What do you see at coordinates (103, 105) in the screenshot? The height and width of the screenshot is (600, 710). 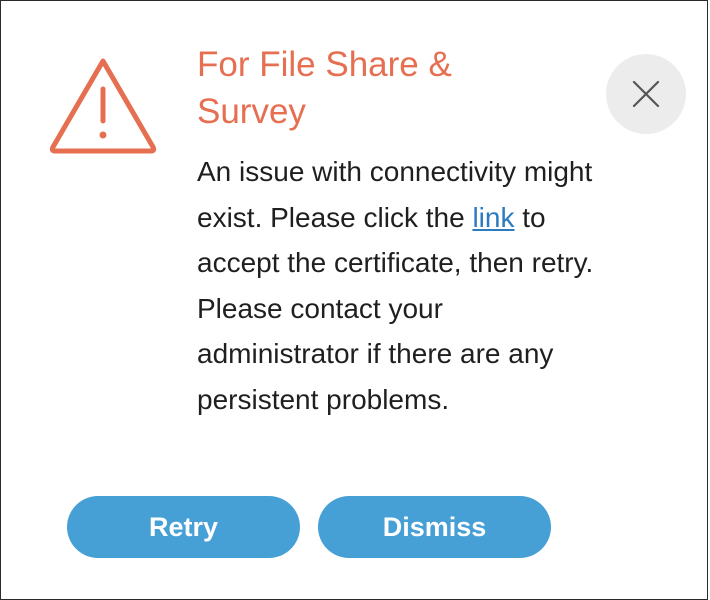 I see `warning-triangle-icon` at bounding box center [103, 105].